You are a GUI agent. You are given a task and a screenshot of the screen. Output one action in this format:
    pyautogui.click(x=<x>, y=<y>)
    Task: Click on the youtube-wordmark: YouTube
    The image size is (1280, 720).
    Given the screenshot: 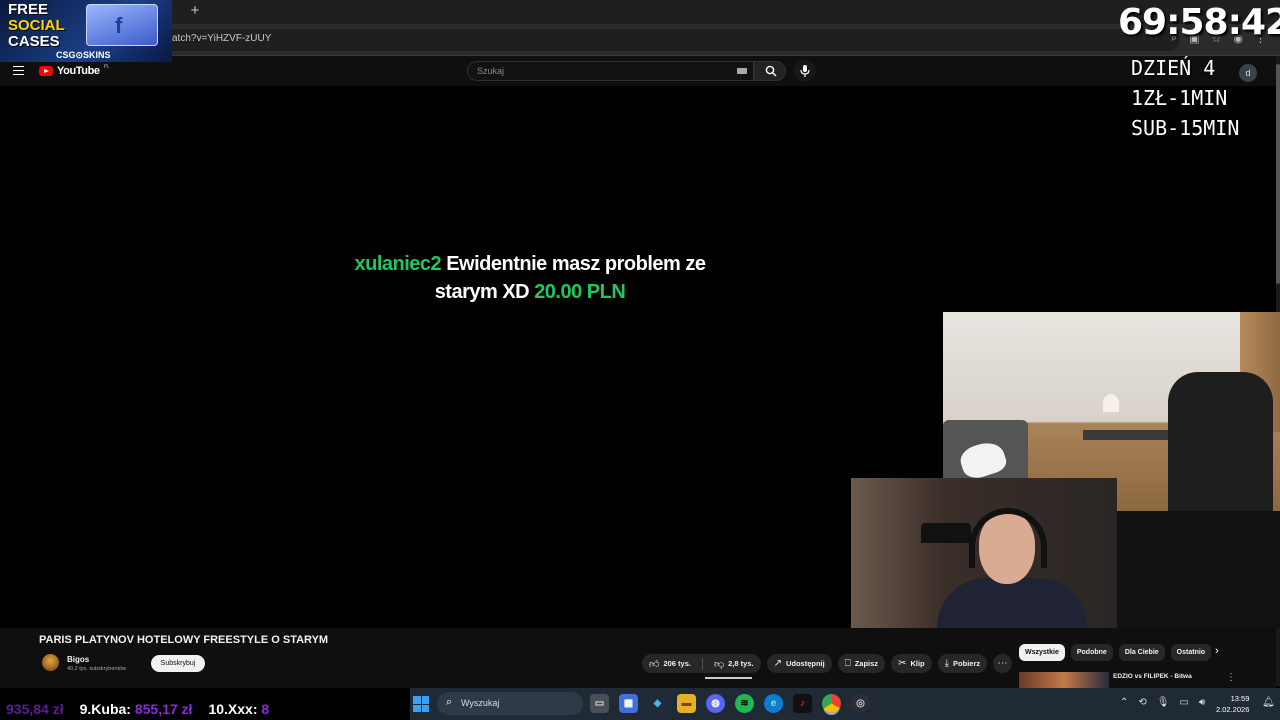 What is the action you would take?
    pyautogui.click(x=78, y=71)
    